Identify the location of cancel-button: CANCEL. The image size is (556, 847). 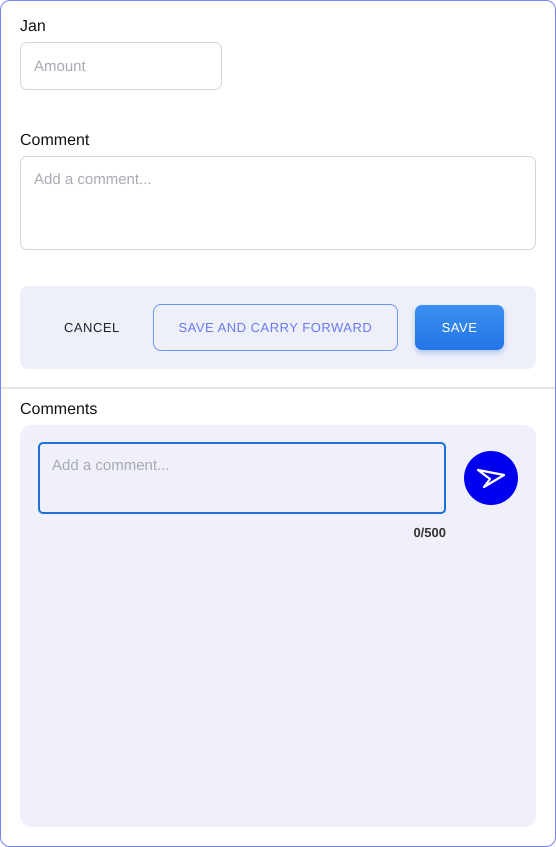
(92, 327).